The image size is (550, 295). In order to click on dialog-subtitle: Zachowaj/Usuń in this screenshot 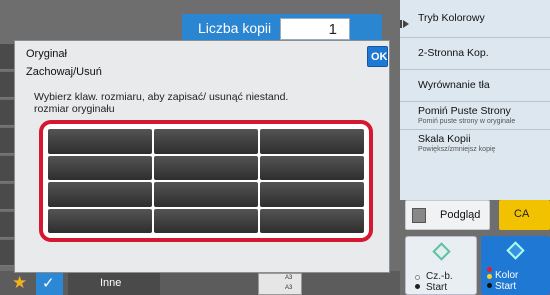, I will do `click(64, 72)`.